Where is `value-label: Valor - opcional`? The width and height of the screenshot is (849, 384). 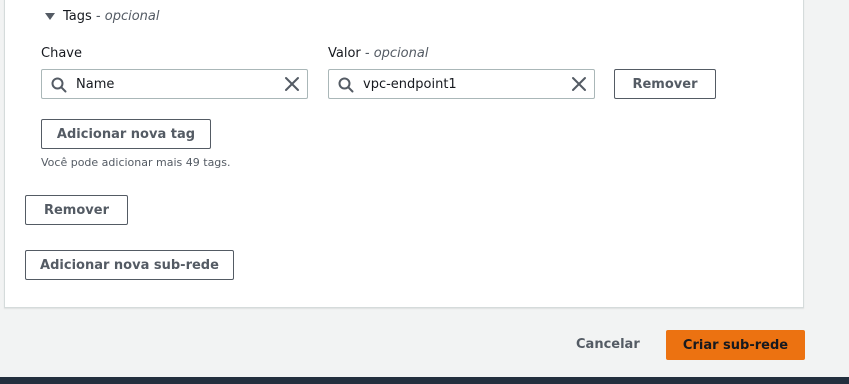
value-label: Valor - opcional is located at coordinates (378, 53).